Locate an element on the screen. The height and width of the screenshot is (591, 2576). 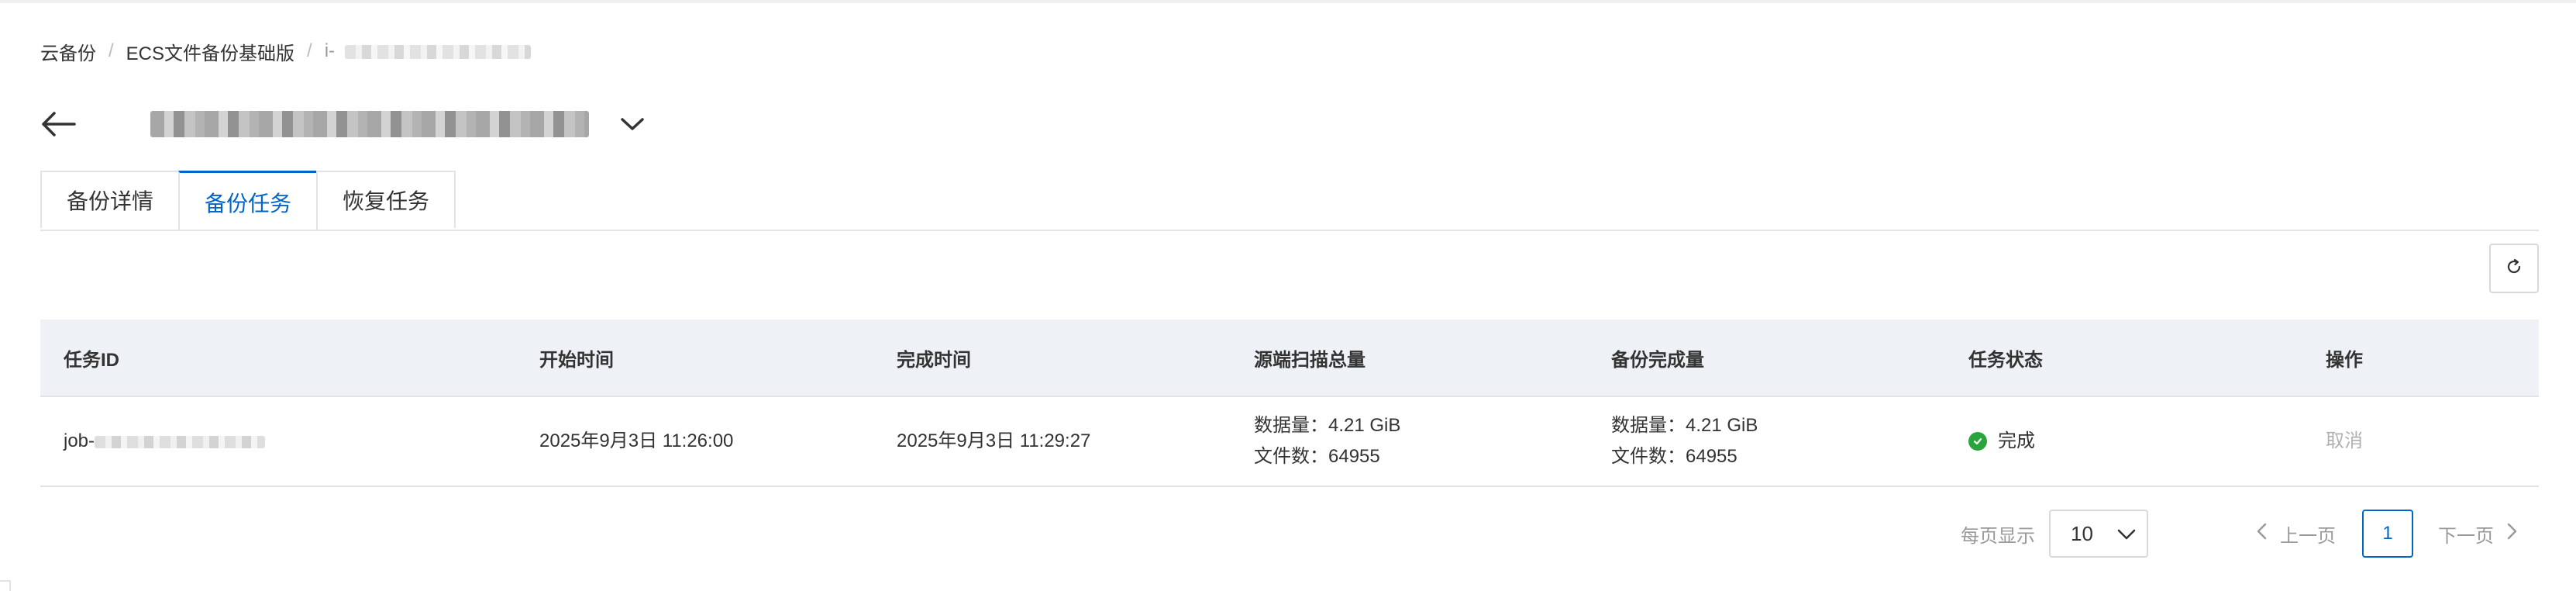
job-id-cell: job- is located at coordinates (278, 441).